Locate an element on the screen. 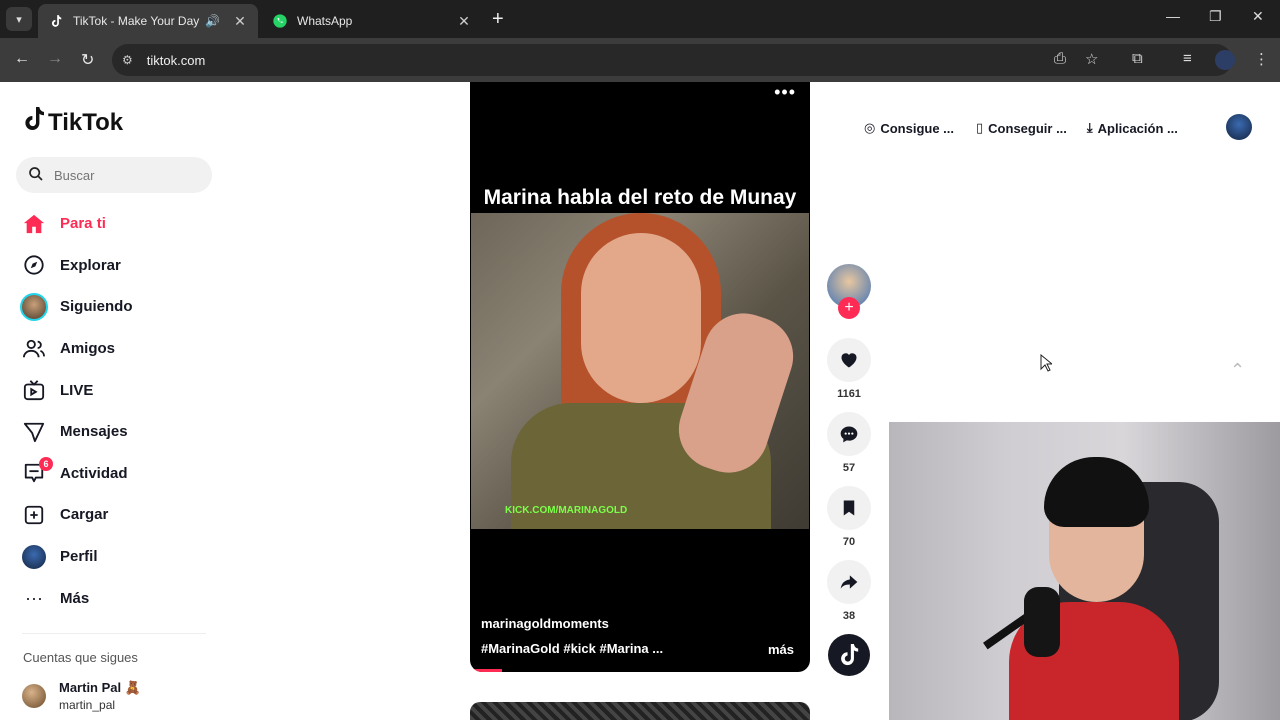 The height and width of the screenshot is (720, 1280). creator-avatar: + is located at coordinates (849, 291).